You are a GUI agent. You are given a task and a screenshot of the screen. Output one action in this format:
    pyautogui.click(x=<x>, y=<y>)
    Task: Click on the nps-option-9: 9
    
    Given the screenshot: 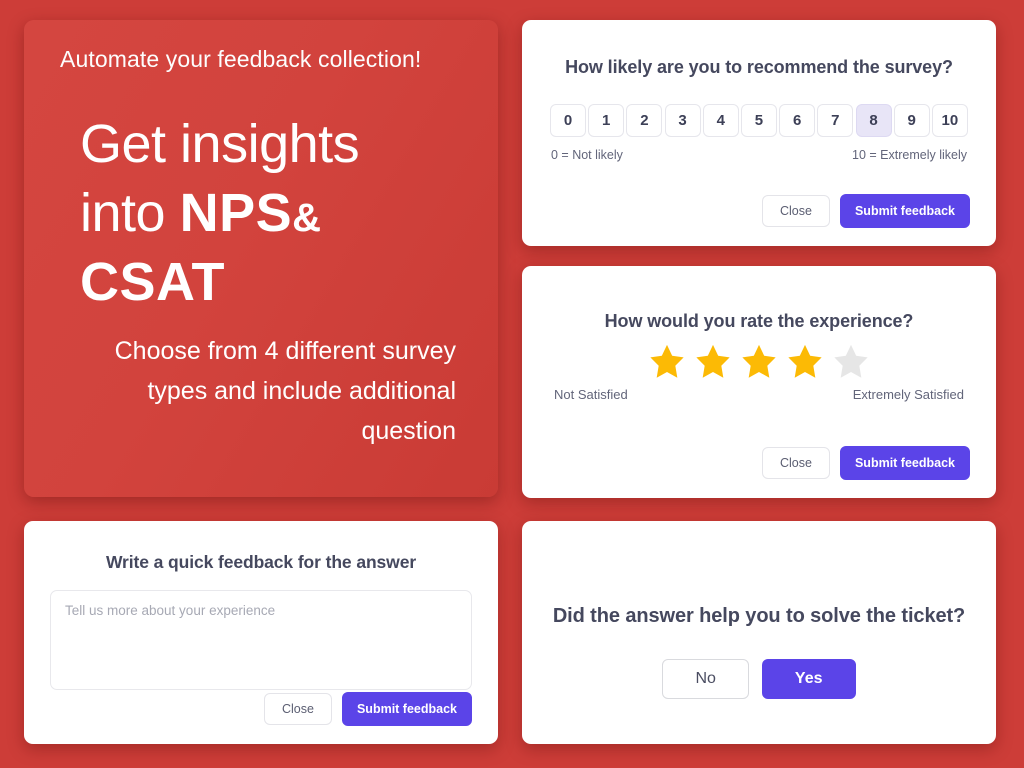 What is the action you would take?
    pyautogui.click(x=911, y=121)
    